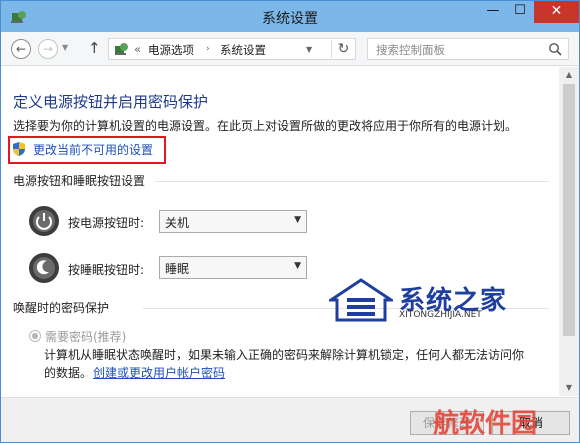 Image resolution: width=580 pixels, height=443 pixels. I want to click on watermark-logo-icon, so click(361, 300).